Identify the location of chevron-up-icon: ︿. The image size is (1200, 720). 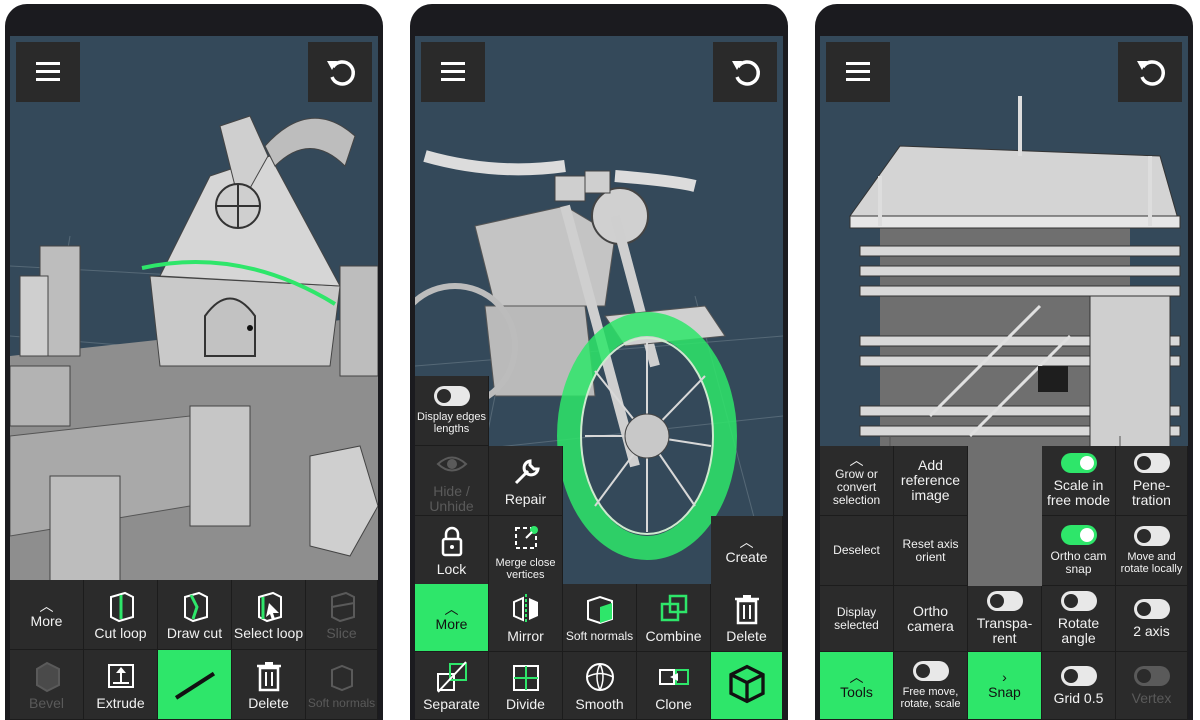
(856, 677).